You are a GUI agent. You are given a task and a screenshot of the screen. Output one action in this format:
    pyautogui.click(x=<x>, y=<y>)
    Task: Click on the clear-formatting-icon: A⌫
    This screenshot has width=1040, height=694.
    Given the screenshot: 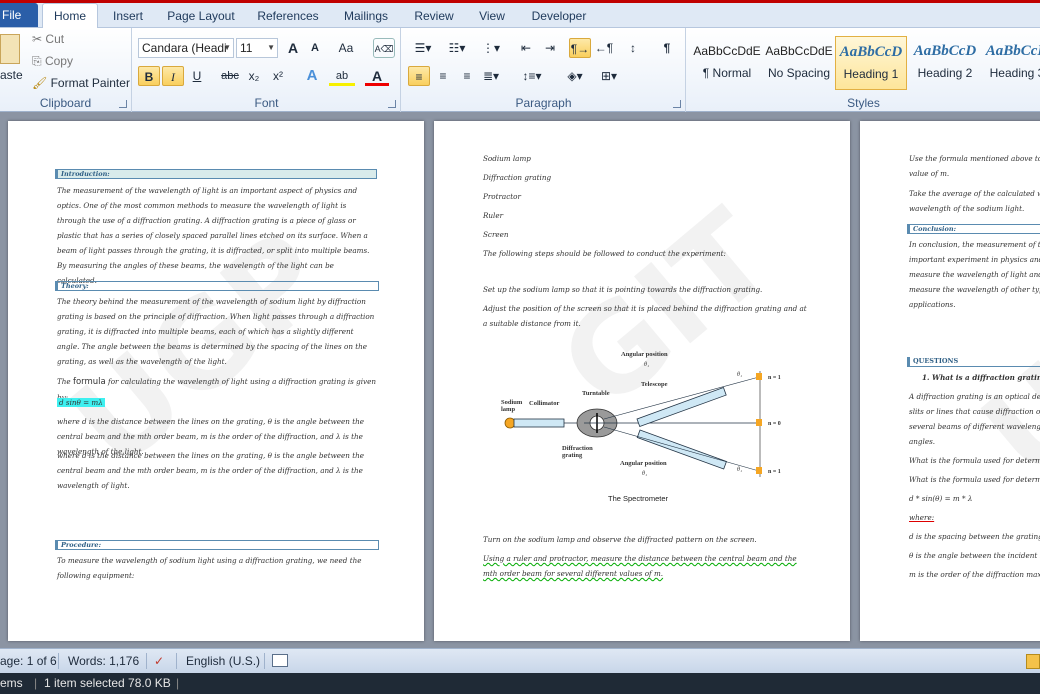 What is the action you would take?
    pyautogui.click(x=384, y=48)
    